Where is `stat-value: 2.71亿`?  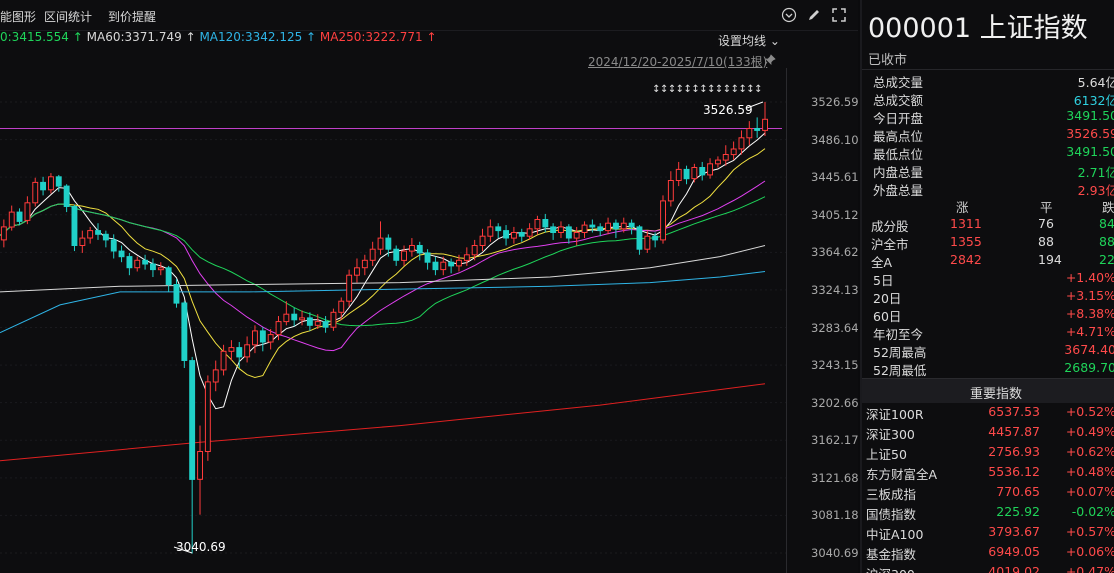 stat-value: 2.71亿 is located at coordinates (1095, 172).